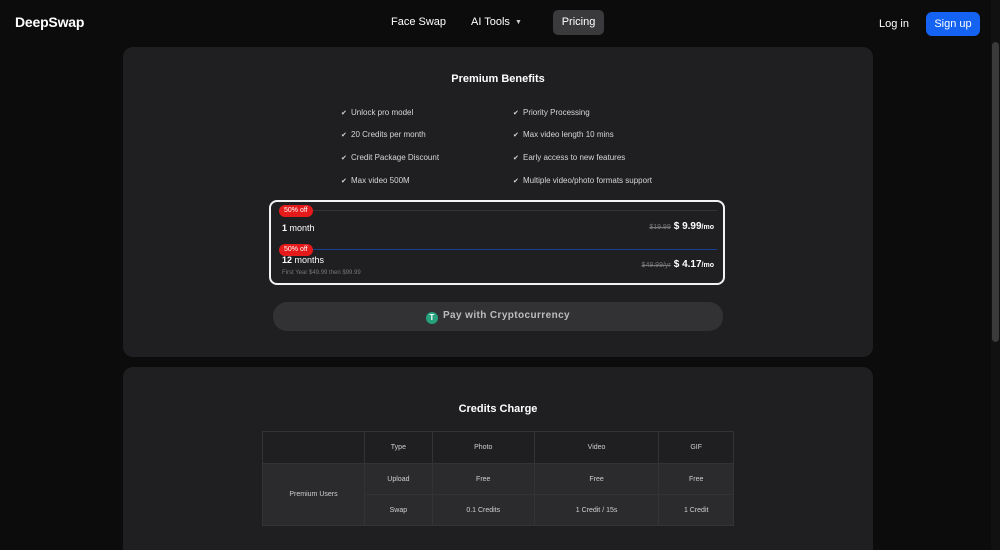 The image size is (1000, 550). What do you see at coordinates (49, 22) in the screenshot?
I see `logo: DeepSwap` at bounding box center [49, 22].